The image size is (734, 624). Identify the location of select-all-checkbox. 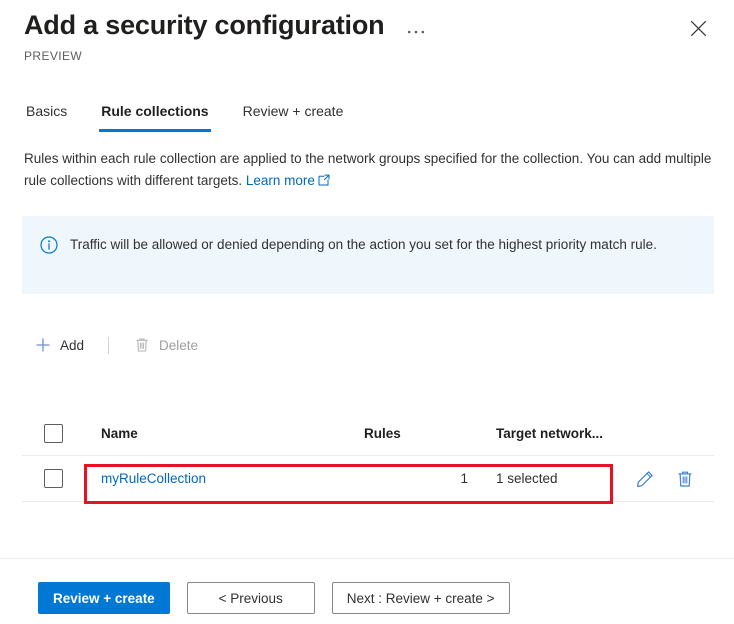
(53, 433).